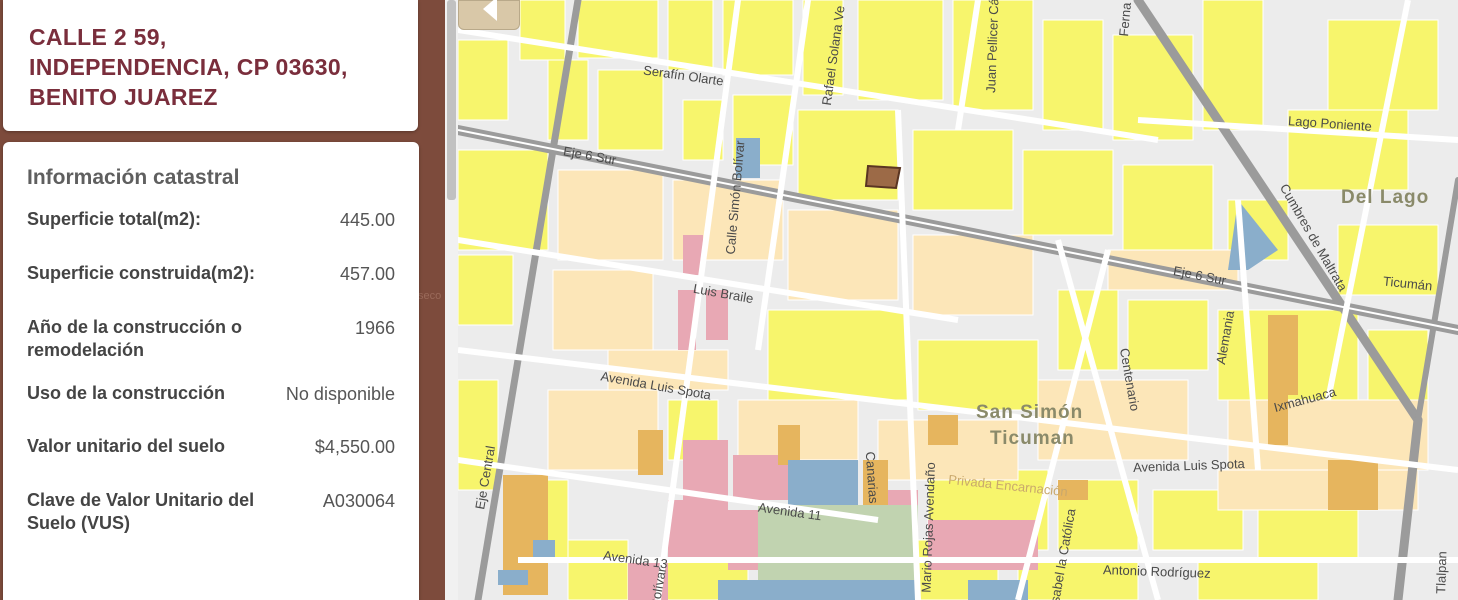 Image resolution: width=1458 pixels, height=600 pixels. Describe the element at coordinates (135, 338) in the screenshot. I see `info-label: Año de la construcción o remodelación` at that location.